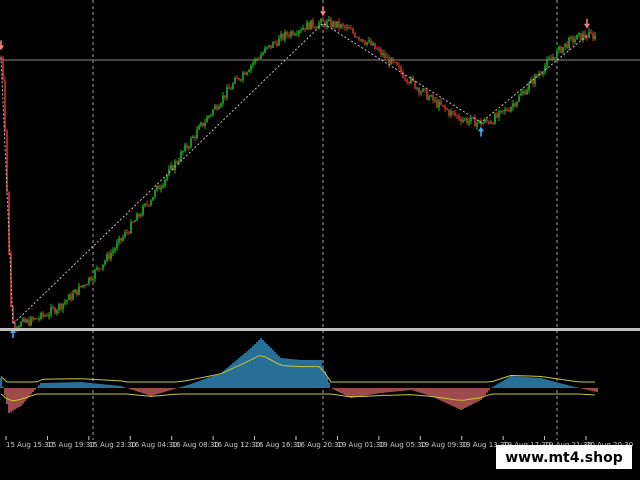 This screenshot has width=640, height=480. What do you see at coordinates (564, 458) in the screenshot?
I see `watermark-text: www.mt4.shop` at bounding box center [564, 458].